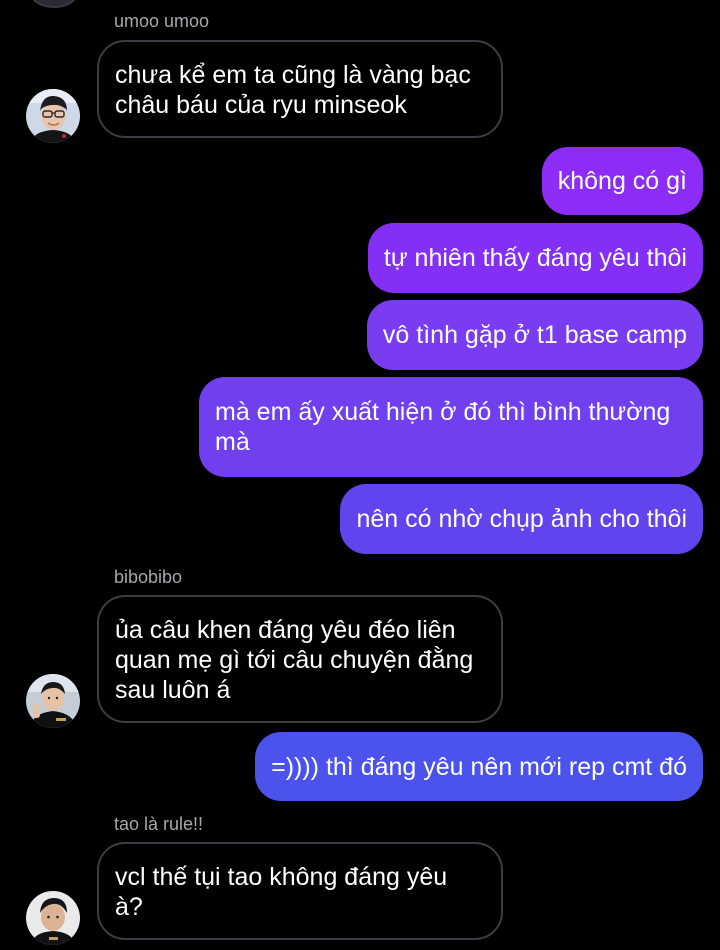 This screenshot has width=720, height=950. What do you see at coordinates (54, 4) in the screenshot?
I see `previous-avatar` at bounding box center [54, 4].